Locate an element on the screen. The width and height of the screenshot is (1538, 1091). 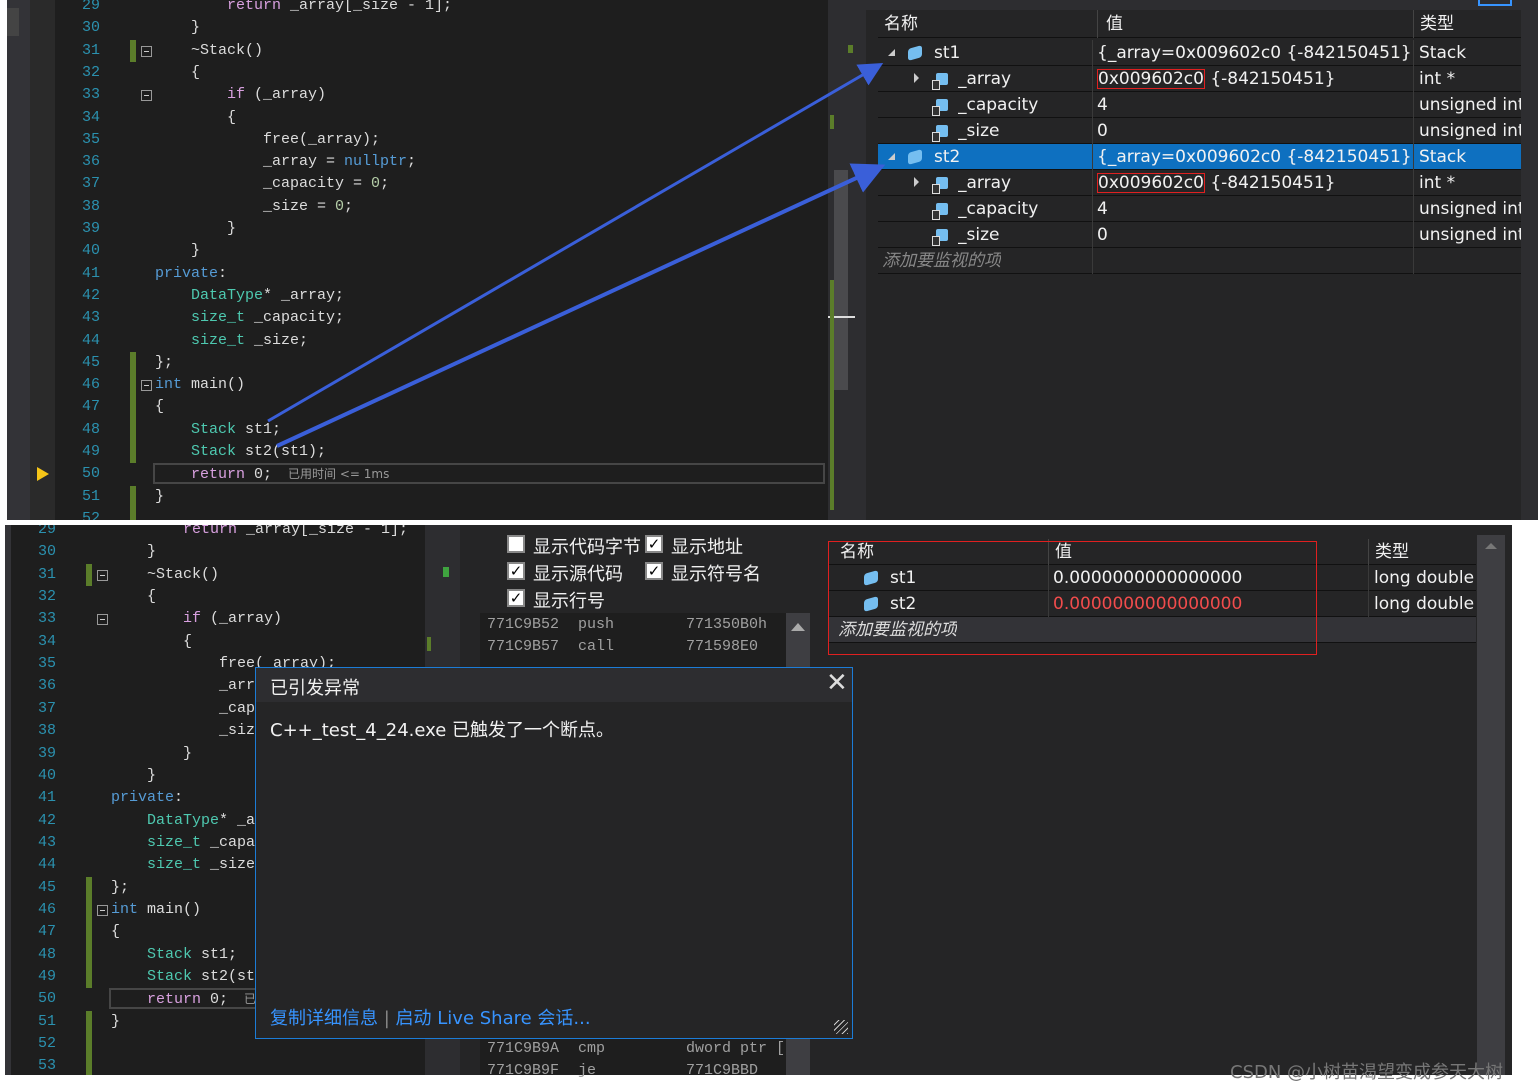
line-number: 41 is located at coordinates (46, 798).